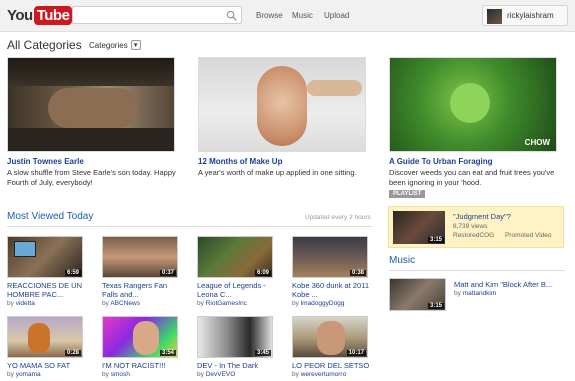 The image size is (575, 381). Describe the element at coordinates (480, 293) in the screenshot. I see `channel-link: mattandkim` at that location.